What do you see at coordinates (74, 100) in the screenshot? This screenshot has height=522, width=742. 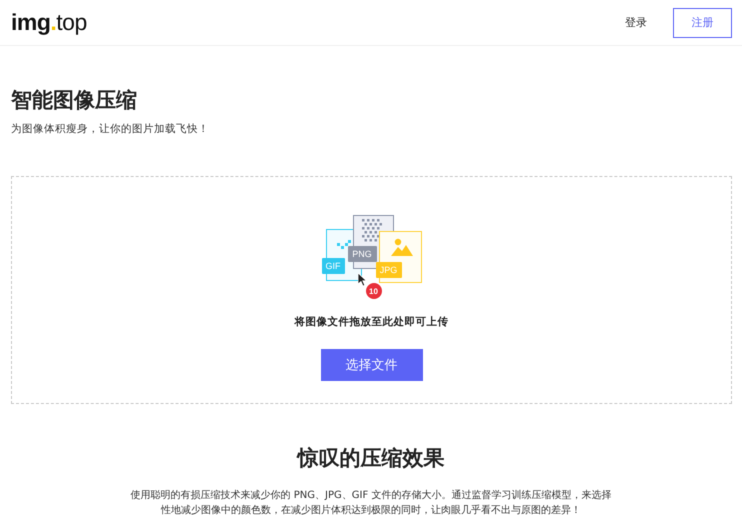 I see `page-title: 智能图像压缩` at bounding box center [74, 100].